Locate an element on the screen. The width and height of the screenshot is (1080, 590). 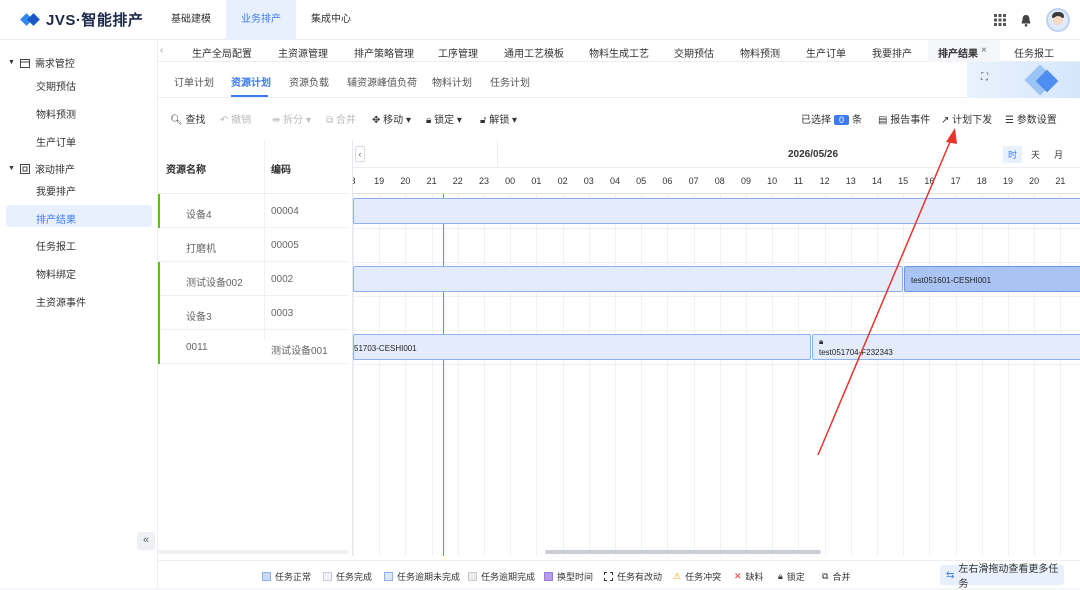
tab-strategy: 排产策略管理 is located at coordinates (384, 52).